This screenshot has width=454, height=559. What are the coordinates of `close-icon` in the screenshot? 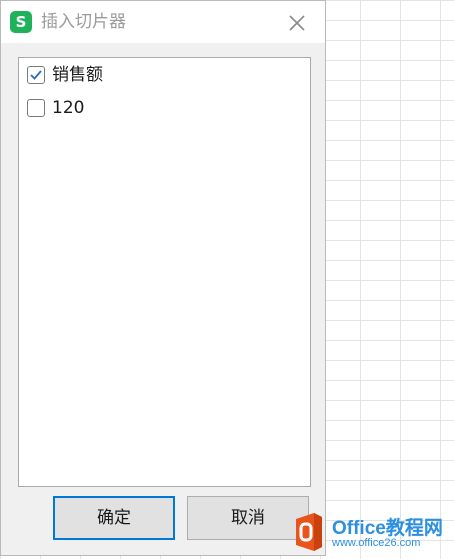 It's located at (297, 23).